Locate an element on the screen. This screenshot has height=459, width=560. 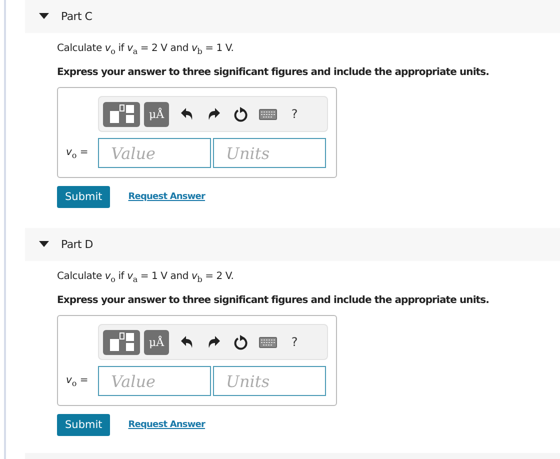
part-header: Part C is located at coordinates (292, 16).